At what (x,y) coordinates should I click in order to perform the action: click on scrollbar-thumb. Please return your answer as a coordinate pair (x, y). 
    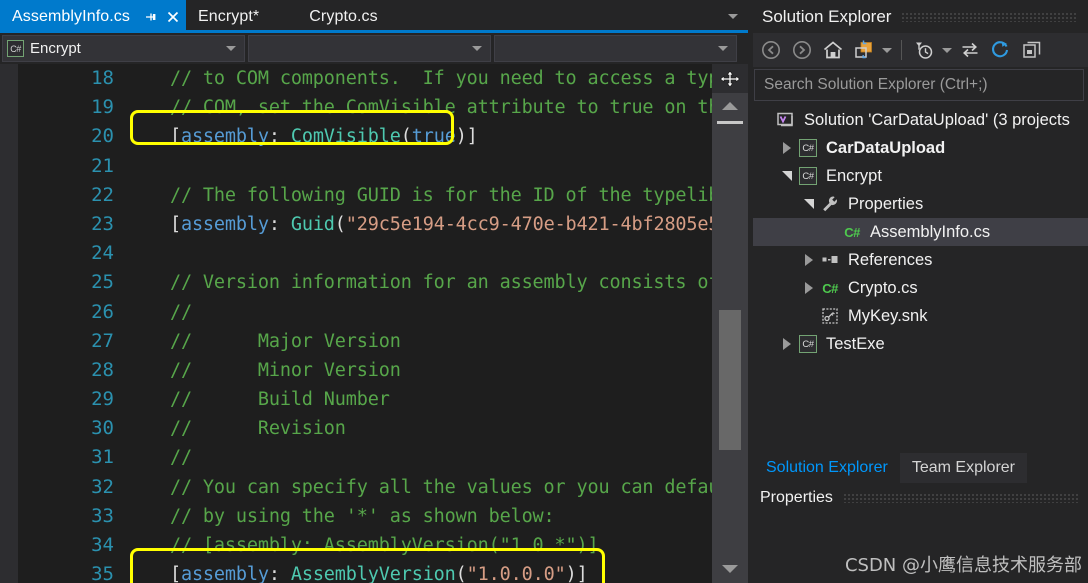
    Looking at the image, I should click on (730, 380).